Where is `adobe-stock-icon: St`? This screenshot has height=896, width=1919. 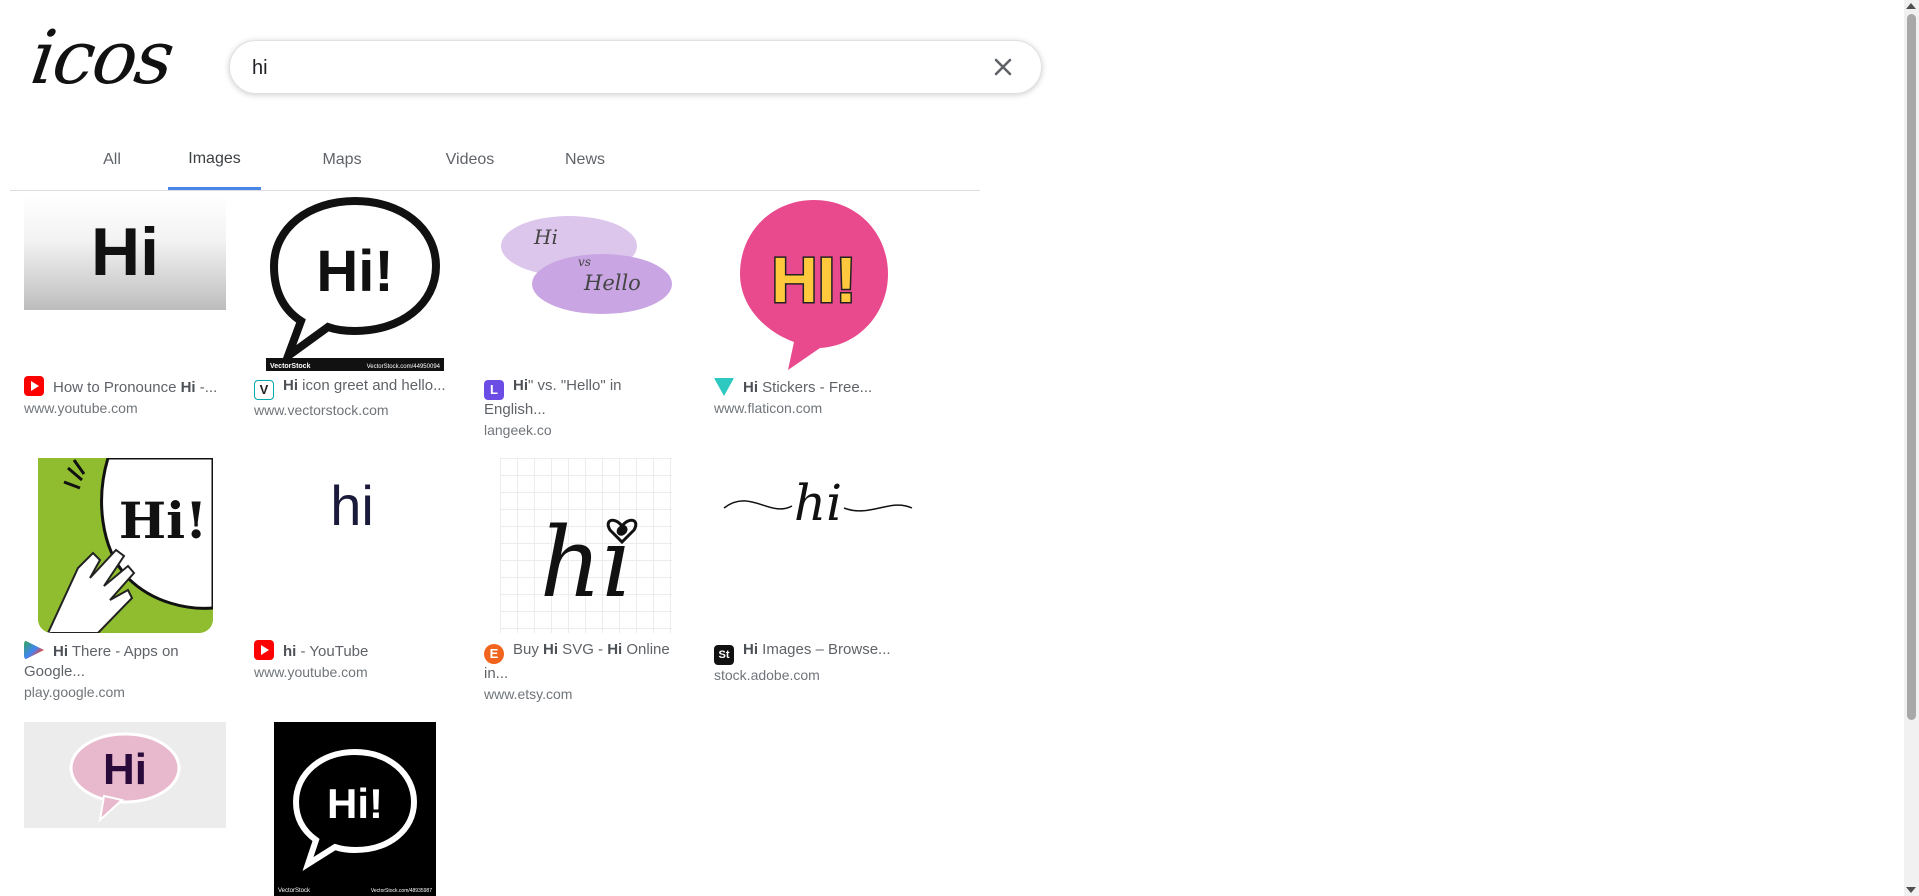 adobe-stock-icon: St is located at coordinates (724, 655).